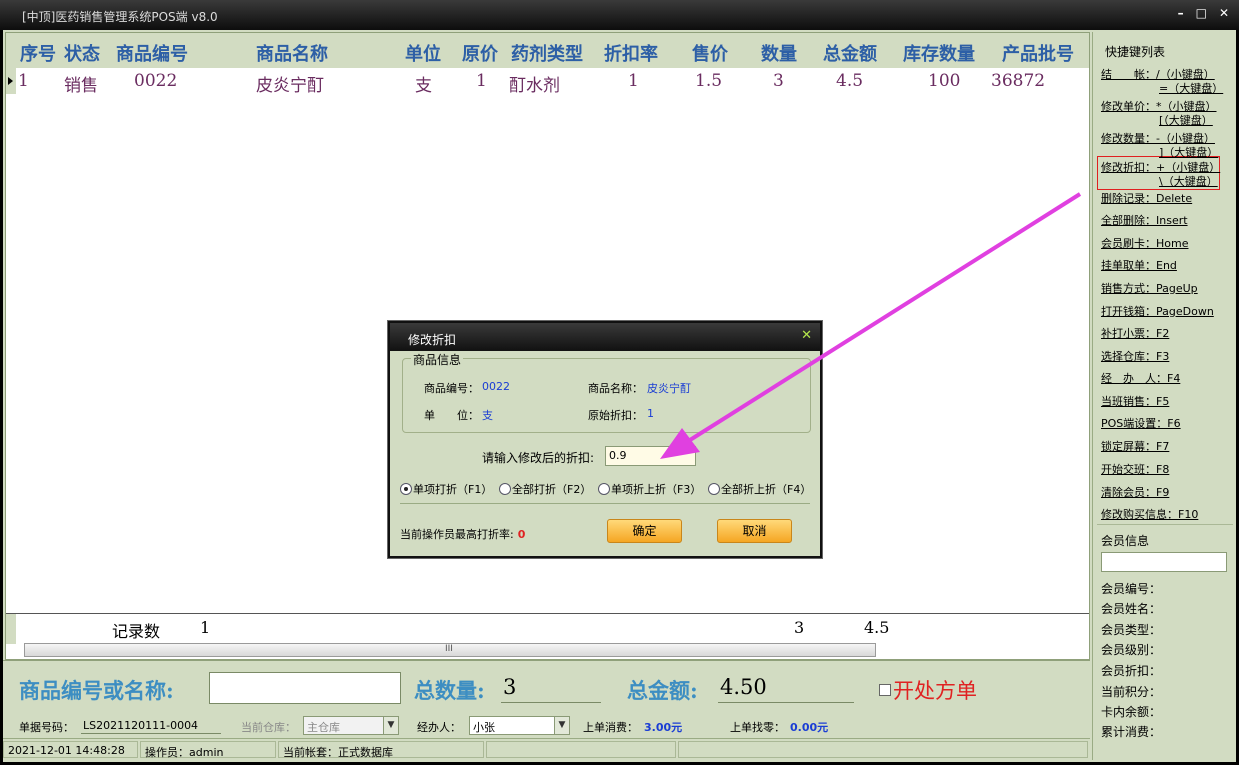 The image size is (1239, 765). What do you see at coordinates (1135, 492) in the screenshot?
I see `shortcut-clear-member: 清除会员：F9` at bounding box center [1135, 492].